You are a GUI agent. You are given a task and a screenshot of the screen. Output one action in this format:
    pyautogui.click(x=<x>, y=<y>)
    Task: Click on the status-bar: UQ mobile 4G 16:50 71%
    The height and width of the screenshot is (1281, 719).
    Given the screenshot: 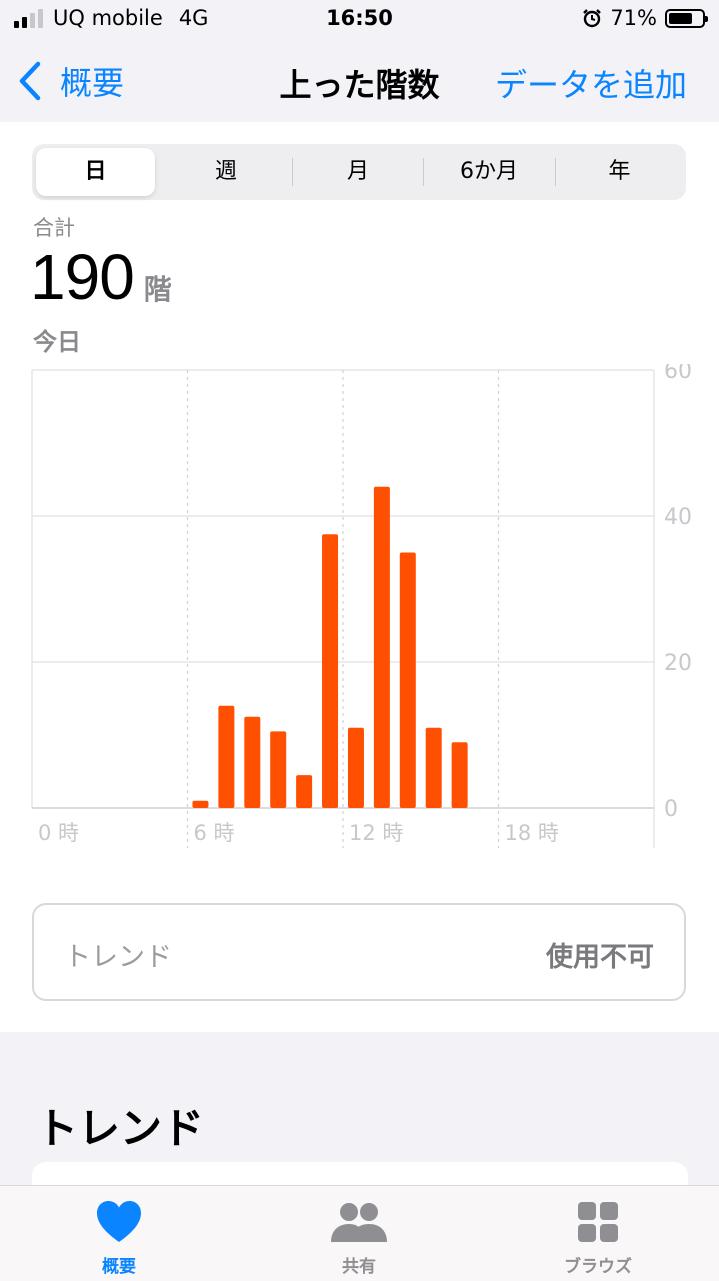 What is the action you would take?
    pyautogui.click(x=359, y=20)
    